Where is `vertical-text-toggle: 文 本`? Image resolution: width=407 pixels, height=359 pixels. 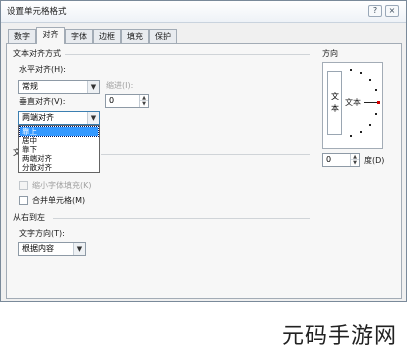 vertical-text-toggle: 文 本 is located at coordinates (334, 103).